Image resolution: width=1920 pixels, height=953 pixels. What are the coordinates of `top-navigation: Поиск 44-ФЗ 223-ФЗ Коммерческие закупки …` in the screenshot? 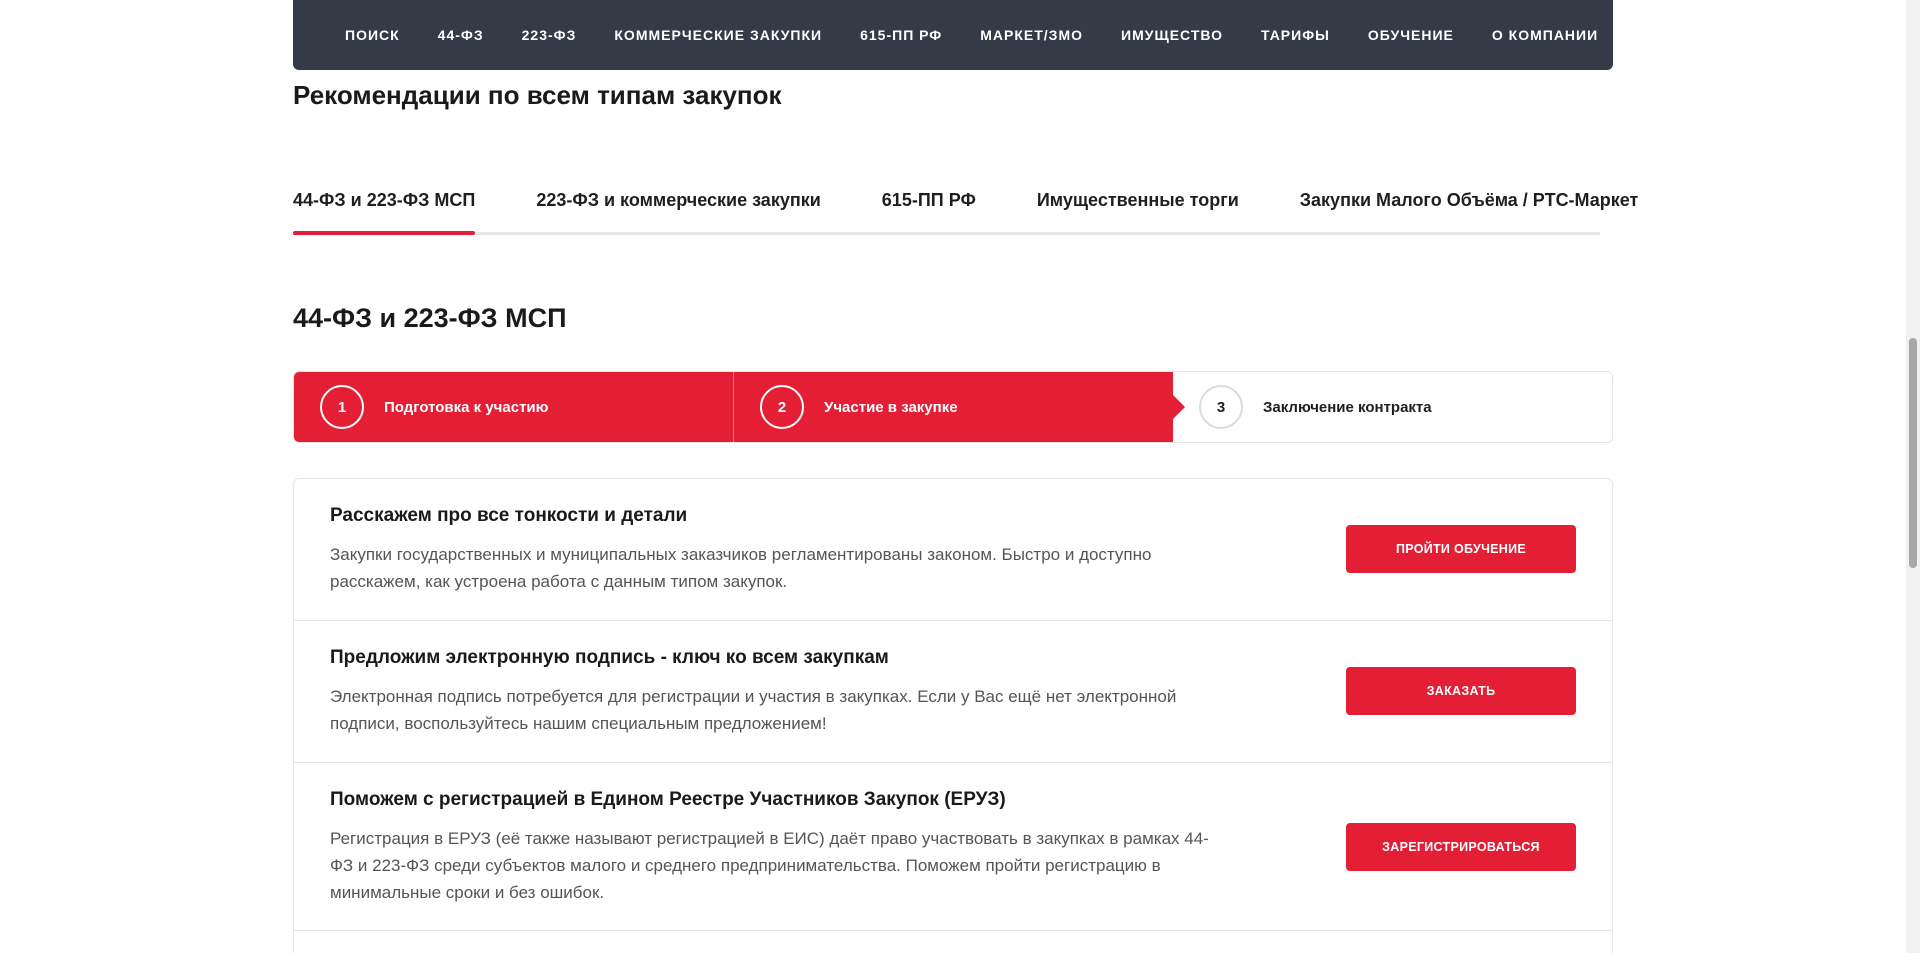 It's located at (953, 35).